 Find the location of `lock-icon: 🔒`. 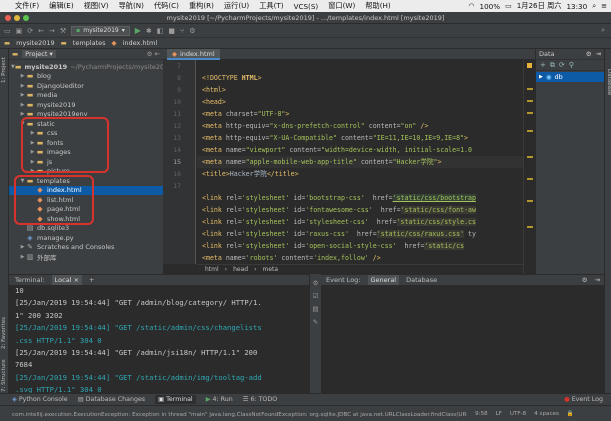

lock-icon: 🔒 is located at coordinates (570, 414).